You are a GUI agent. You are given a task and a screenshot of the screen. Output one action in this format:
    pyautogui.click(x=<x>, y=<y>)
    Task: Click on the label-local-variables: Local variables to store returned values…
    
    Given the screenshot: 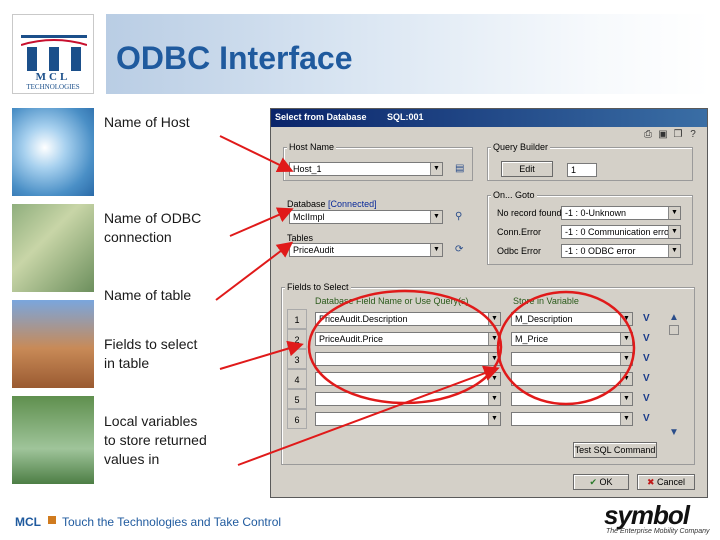 What is the action you would take?
    pyautogui.click(x=155, y=440)
    